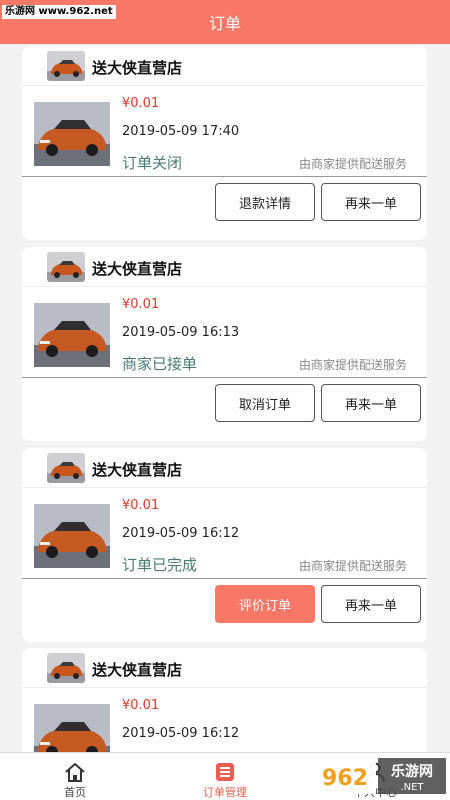  Describe the element at coordinates (380, 776) in the screenshot. I see `watermark-logo: 962 乐游网 .NET` at that location.